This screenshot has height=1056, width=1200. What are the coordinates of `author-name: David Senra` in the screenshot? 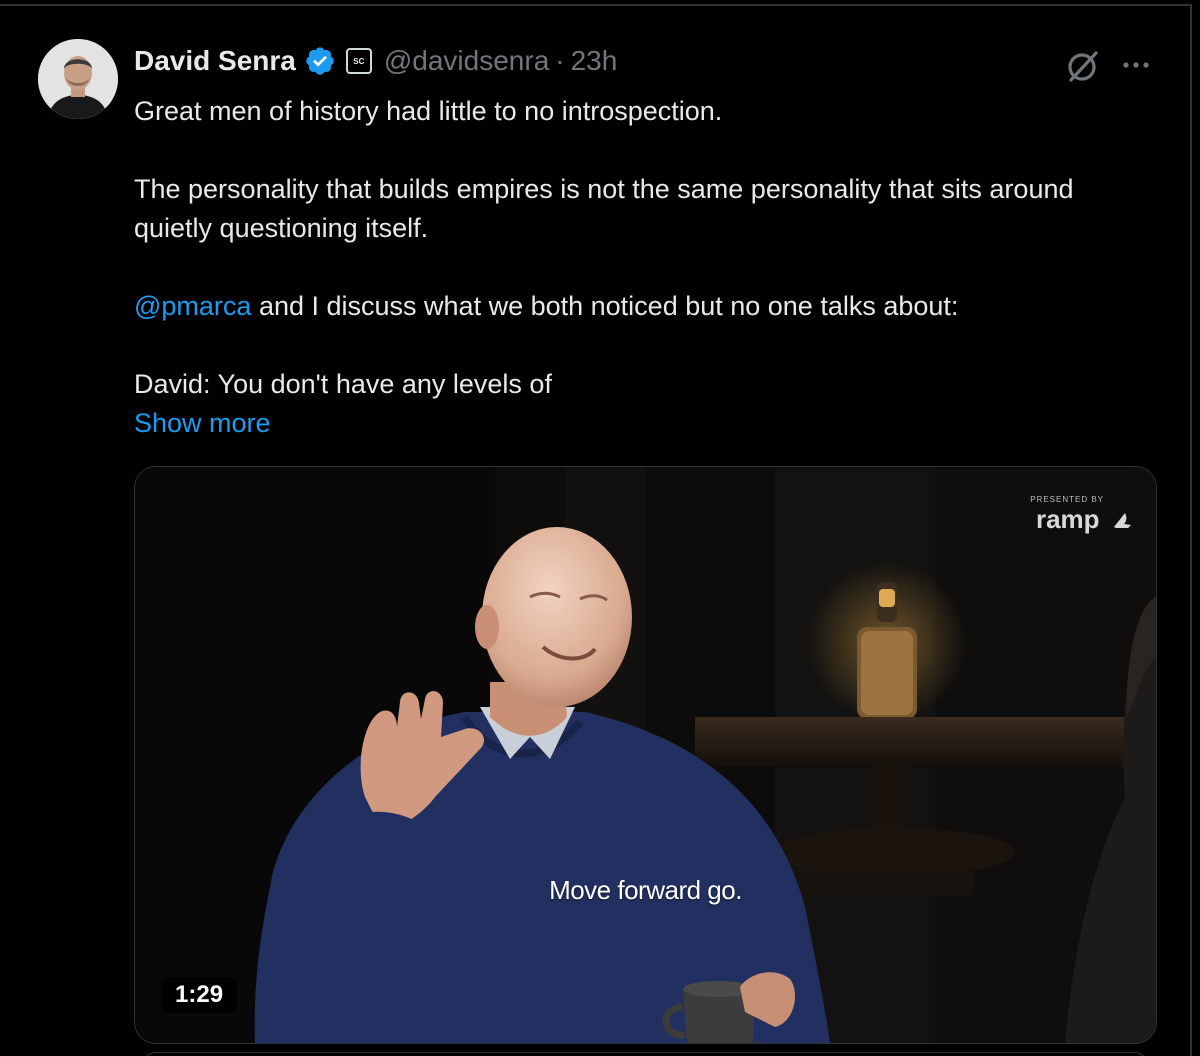 It's located at (215, 61).